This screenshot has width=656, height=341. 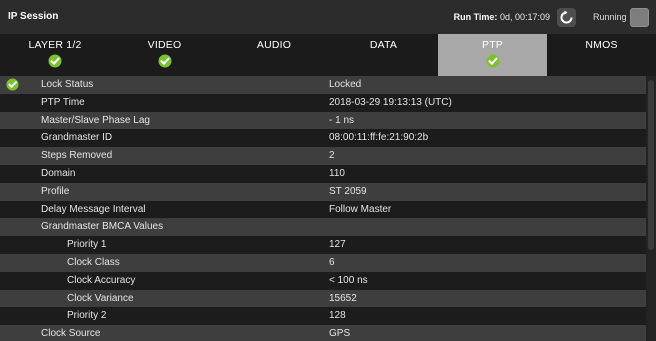 What do you see at coordinates (55, 191) in the screenshot?
I see `row-label: Profile` at bounding box center [55, 191].